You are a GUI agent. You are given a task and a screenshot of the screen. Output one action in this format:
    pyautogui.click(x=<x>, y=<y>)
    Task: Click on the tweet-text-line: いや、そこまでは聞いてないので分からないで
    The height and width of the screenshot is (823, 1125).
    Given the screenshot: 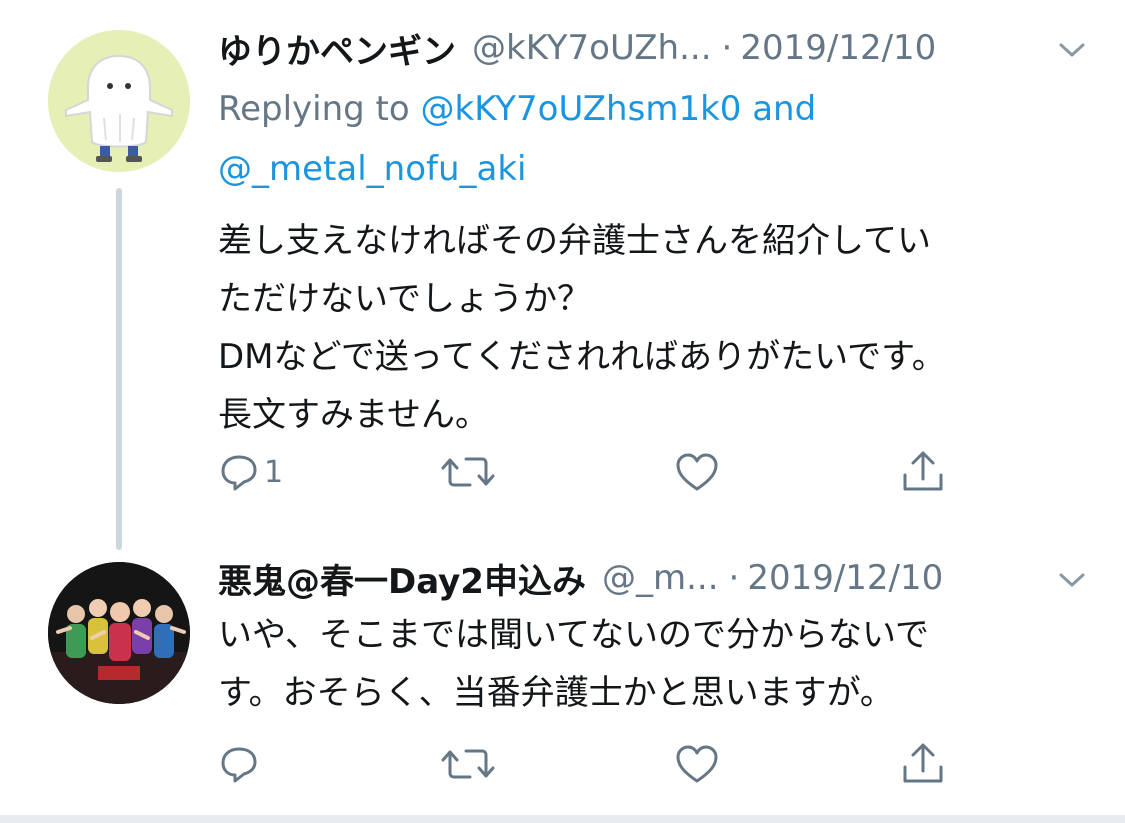 What is the action you would take?
    pyautogui.click(x=573, y=635)
    